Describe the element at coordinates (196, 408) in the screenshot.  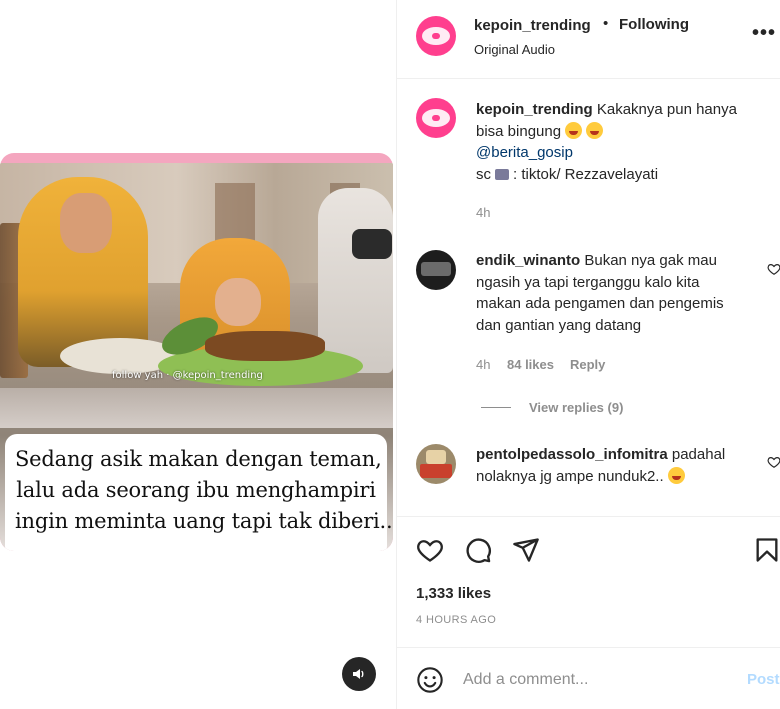
I see `scene-table` at that location.